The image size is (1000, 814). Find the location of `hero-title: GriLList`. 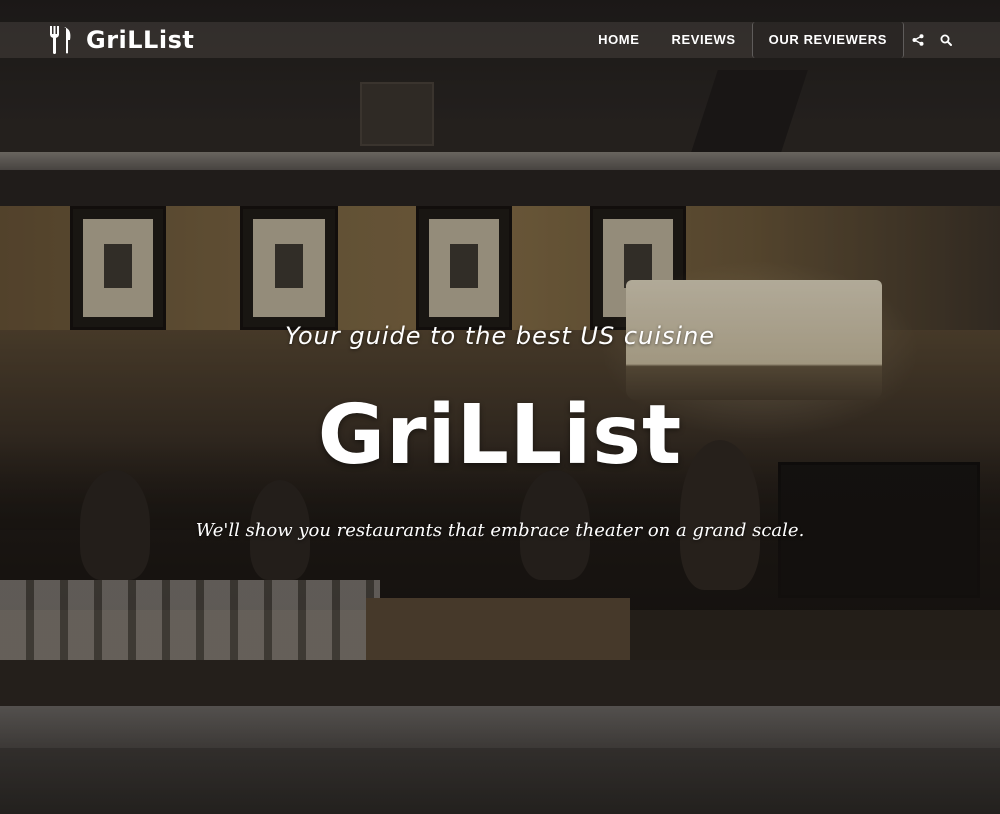

hero-title: GriLList is located at coordinates (500, 435).